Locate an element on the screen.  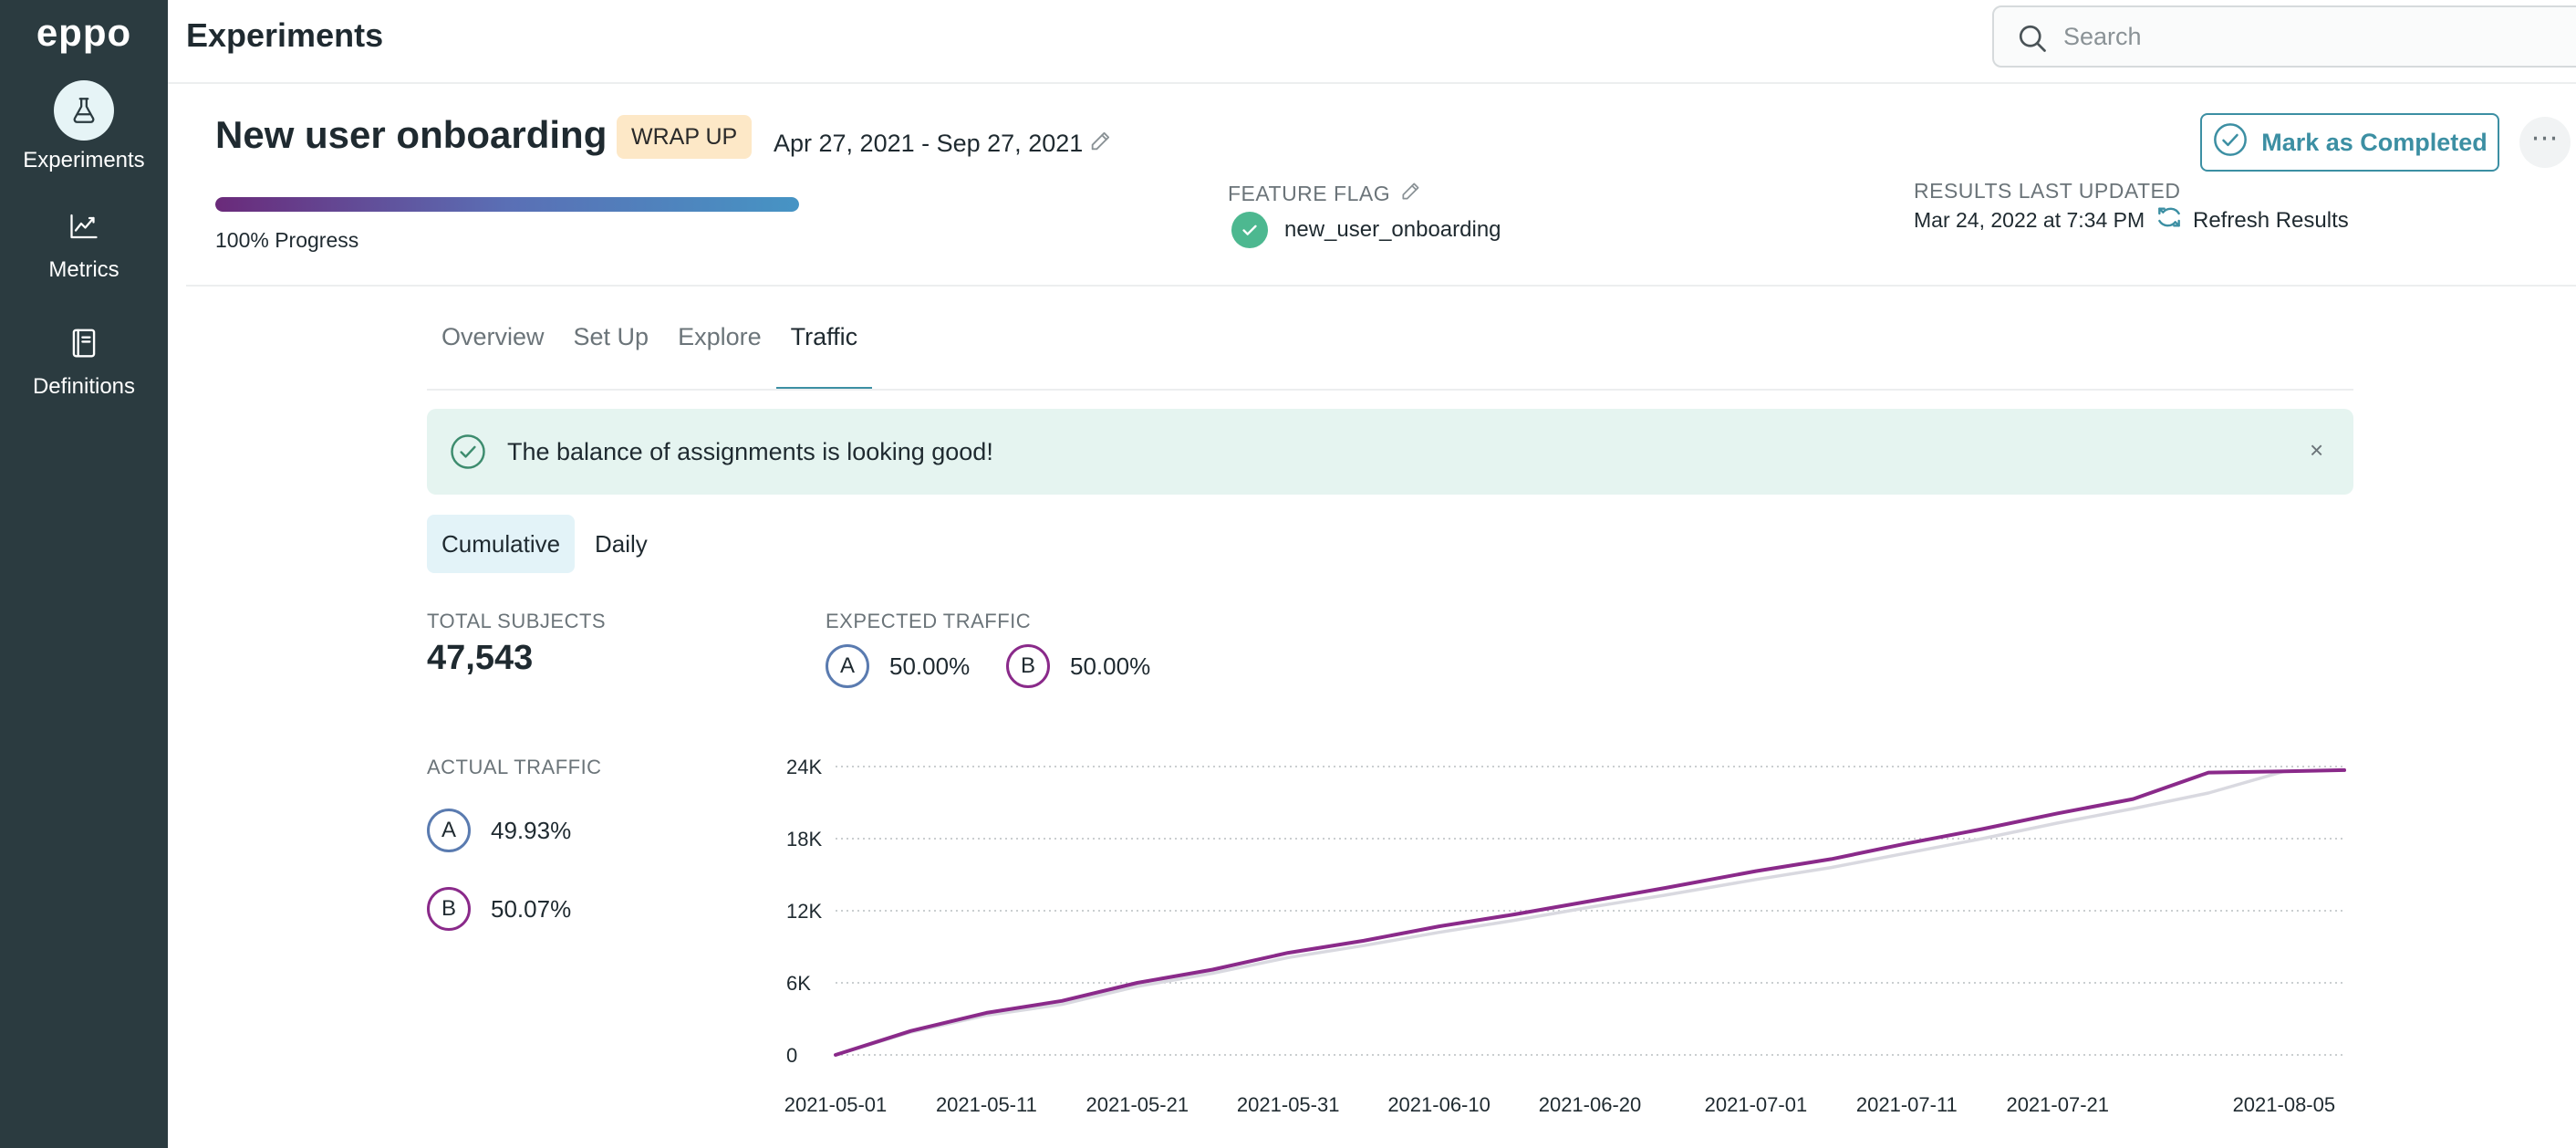
x-tick-label: 2021-05-31 is located at coordinates (1288, 1104).